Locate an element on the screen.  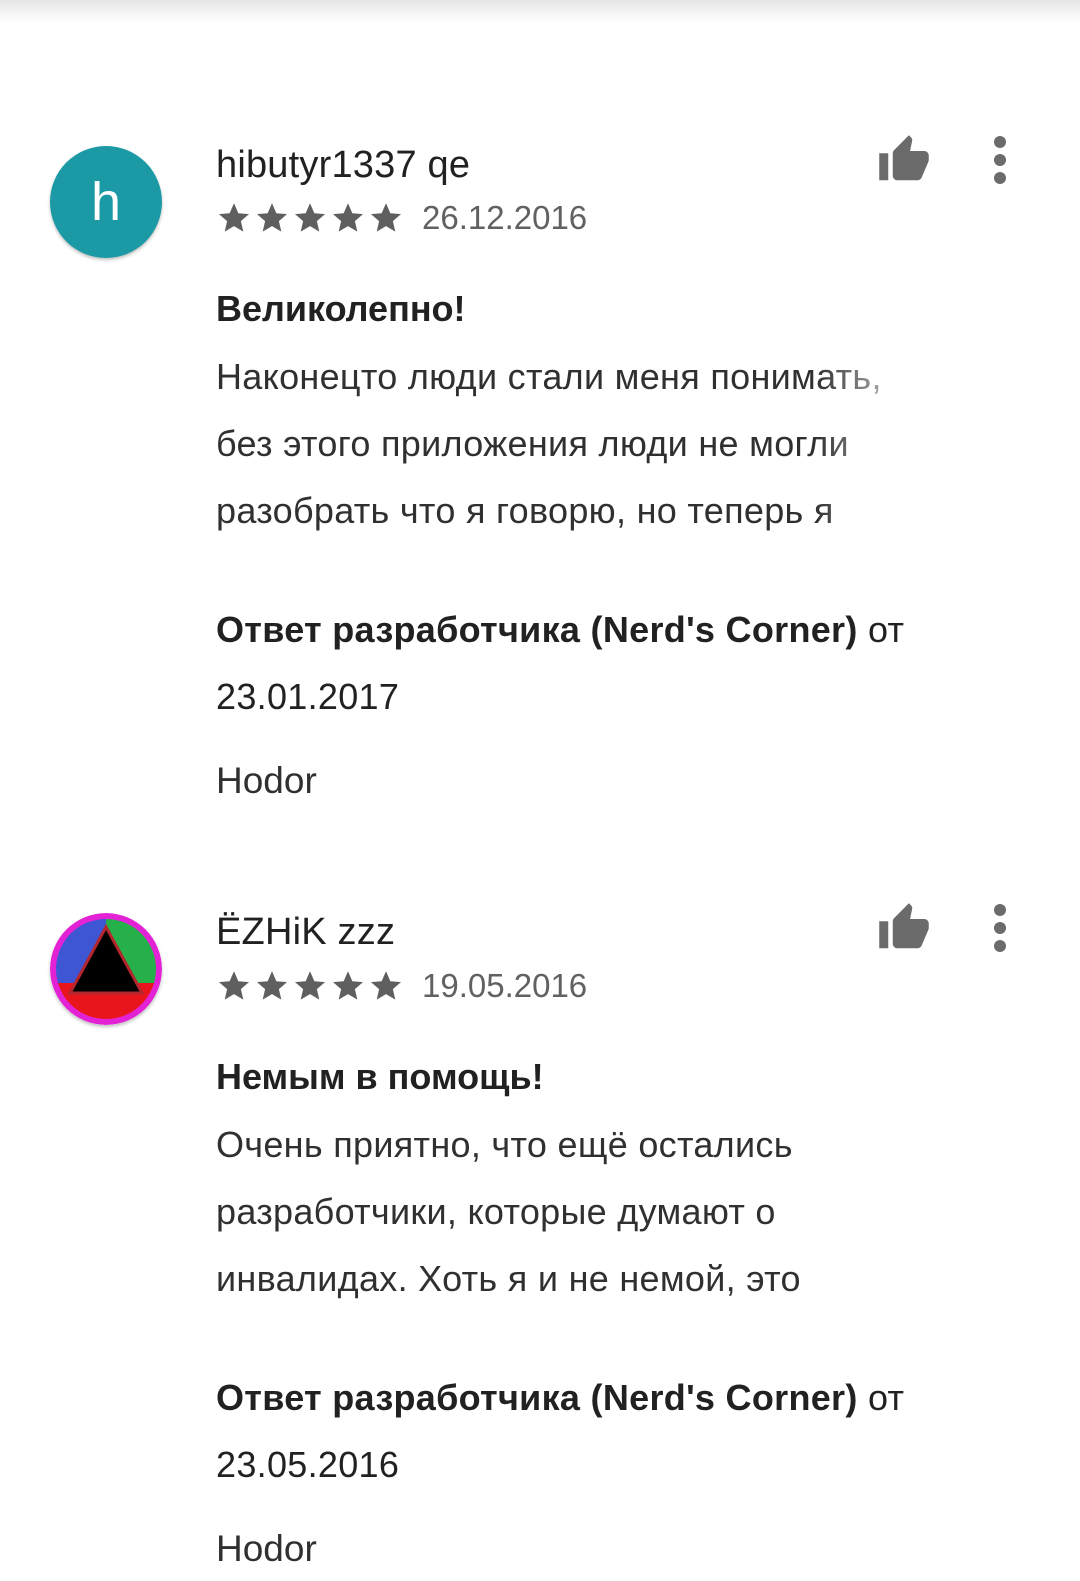
review-body-line: разобрать что я говорю, но теперь я is located at coordinates (525, 510).